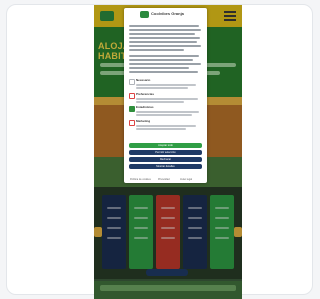  Describe the element at coordinates (143, 121) in the screenshot. I see `option-label: Marketing` at that location.